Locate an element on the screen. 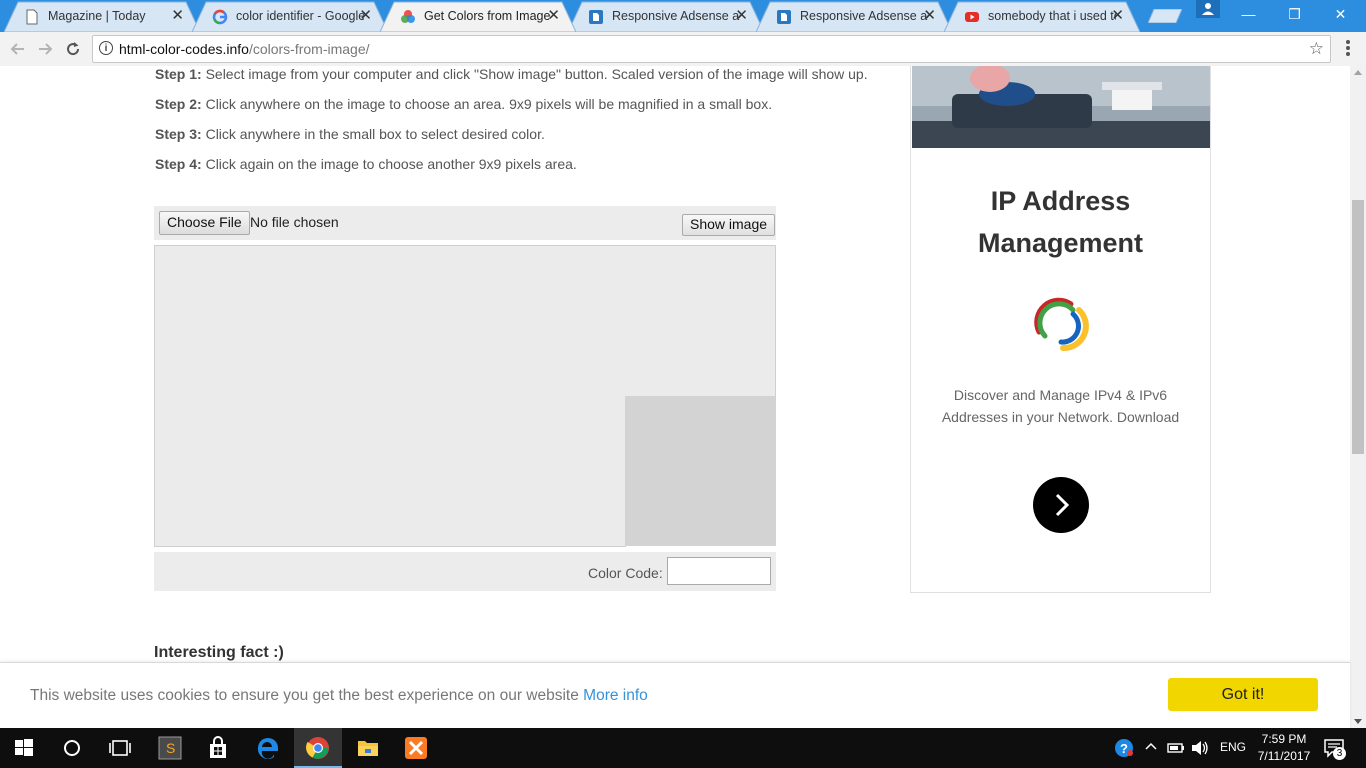 The image size is (1366, 768). taskbar-store is located at coordinates (218, 748).